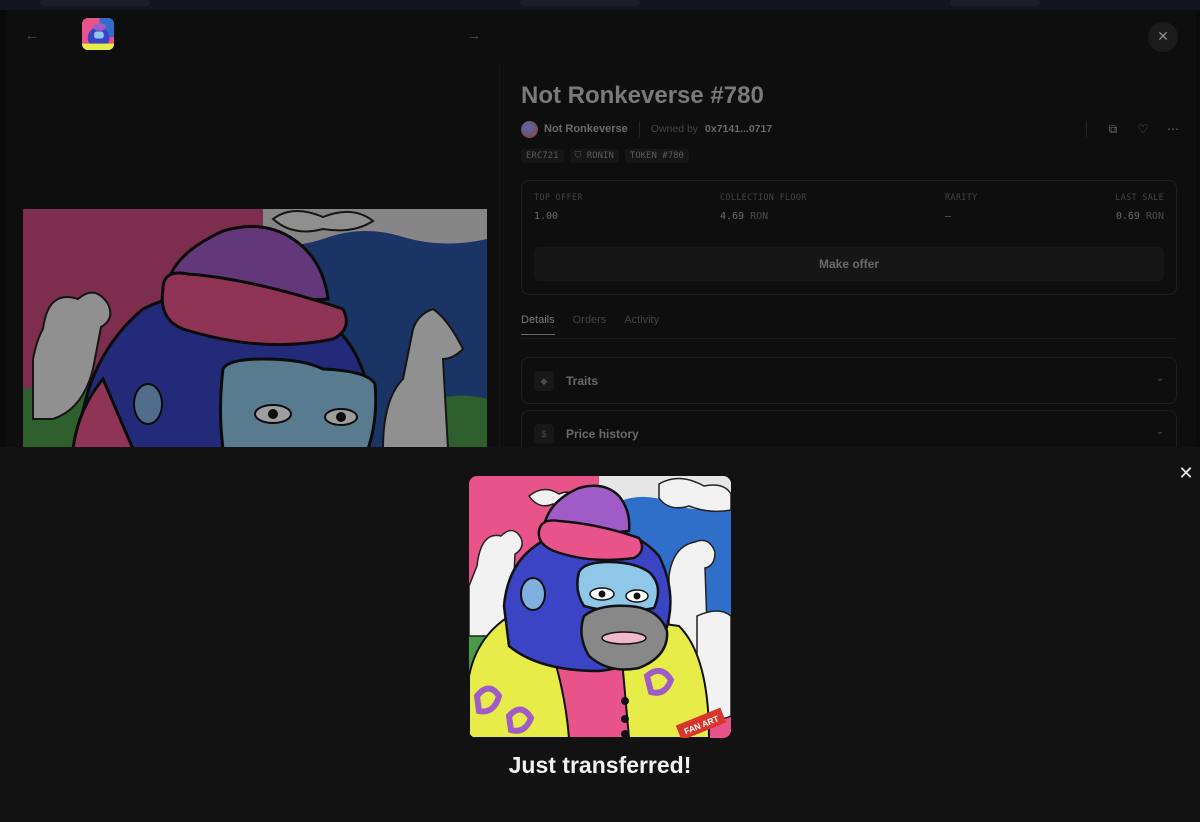  What do you see at coordinates (1139, 207) in the screenshot?
I see `stat-last-sale: LAST SALE 0.69 RON` at bounding box center [1139, 207].